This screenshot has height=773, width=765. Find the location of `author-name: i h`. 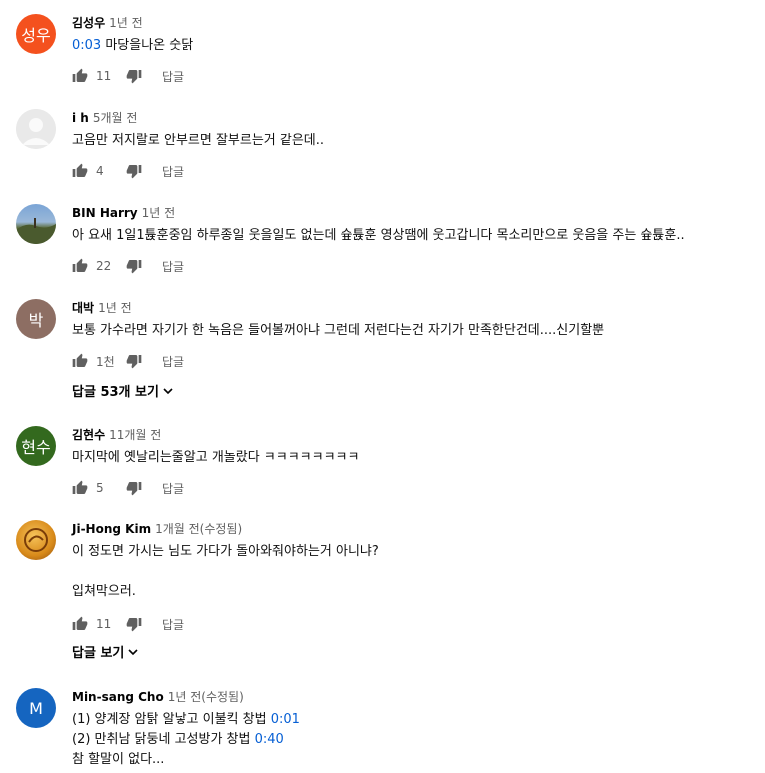

author-name: i h is located at coordinates (80, 118).